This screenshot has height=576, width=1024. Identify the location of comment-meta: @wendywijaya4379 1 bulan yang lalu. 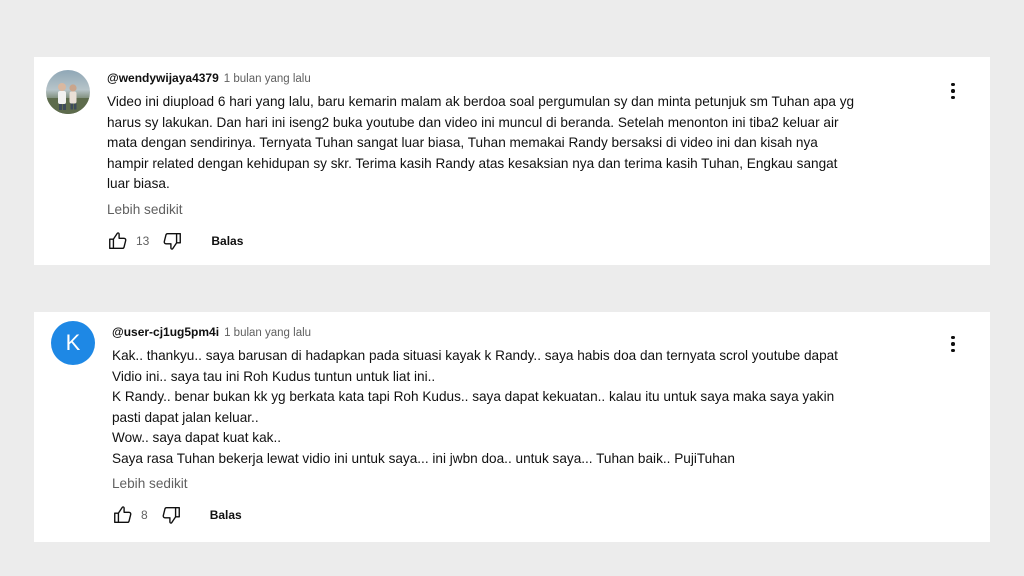
(518, 78).